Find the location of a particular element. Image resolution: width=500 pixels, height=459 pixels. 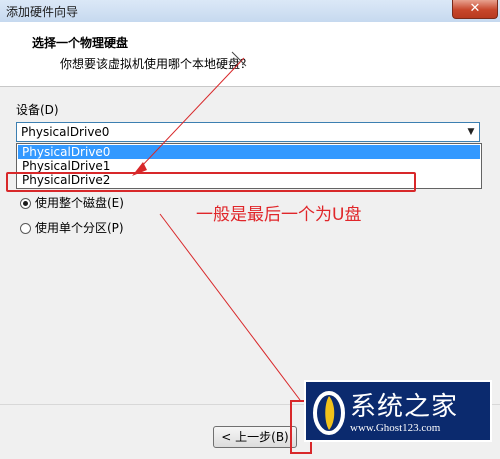

annotation-arrow-line is located at coordinates (192, 113).